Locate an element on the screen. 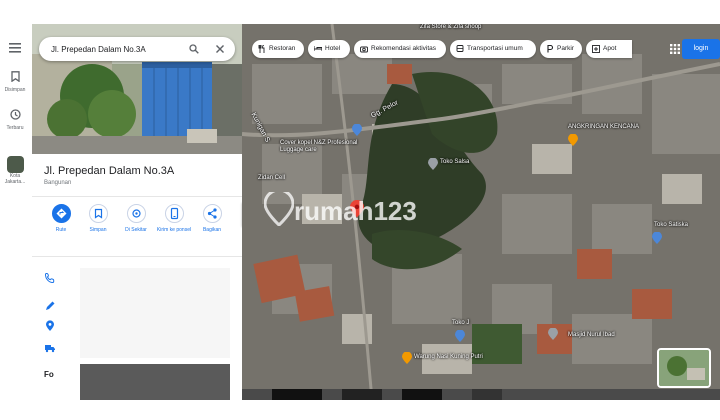 This screenshot has width=720, height=420. poi-label: Cover kopel N&Z Profesional Luggage care is located at coordinates (330, 147).